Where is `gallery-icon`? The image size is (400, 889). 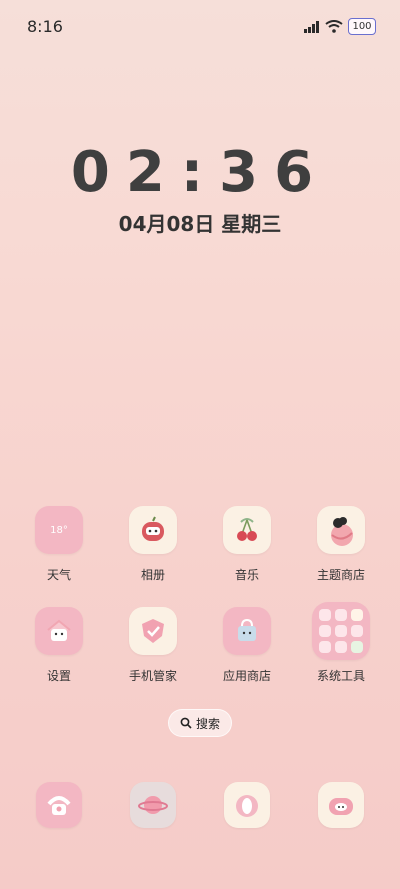
gallery-icon is located at coordinates (153, 530).